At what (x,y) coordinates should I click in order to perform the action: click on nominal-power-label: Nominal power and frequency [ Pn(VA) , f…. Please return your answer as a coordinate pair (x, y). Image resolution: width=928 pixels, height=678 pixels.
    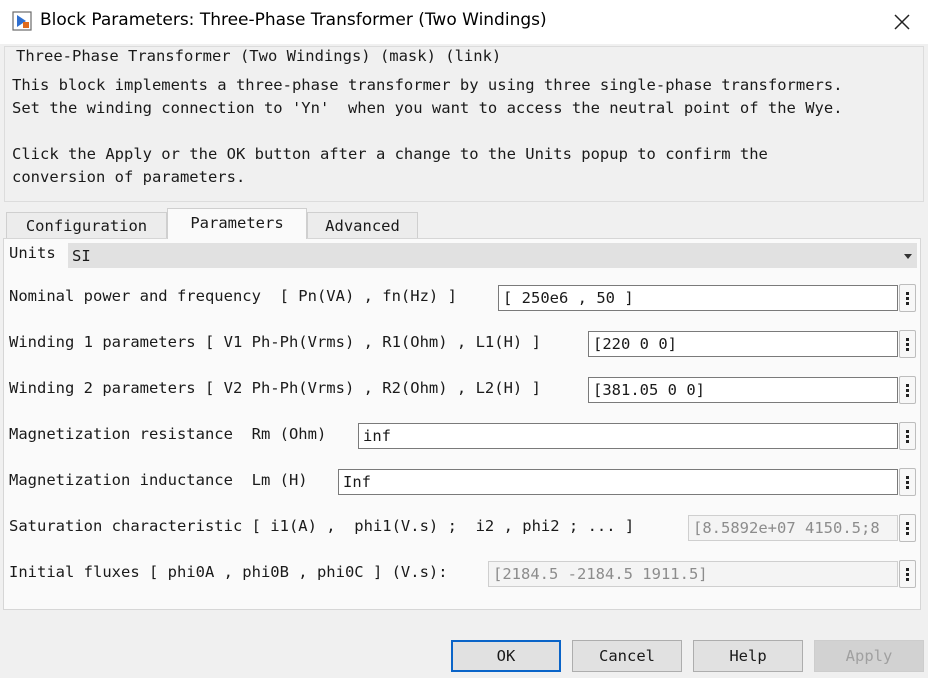
    Looking at the image, I should click on (233, 296).